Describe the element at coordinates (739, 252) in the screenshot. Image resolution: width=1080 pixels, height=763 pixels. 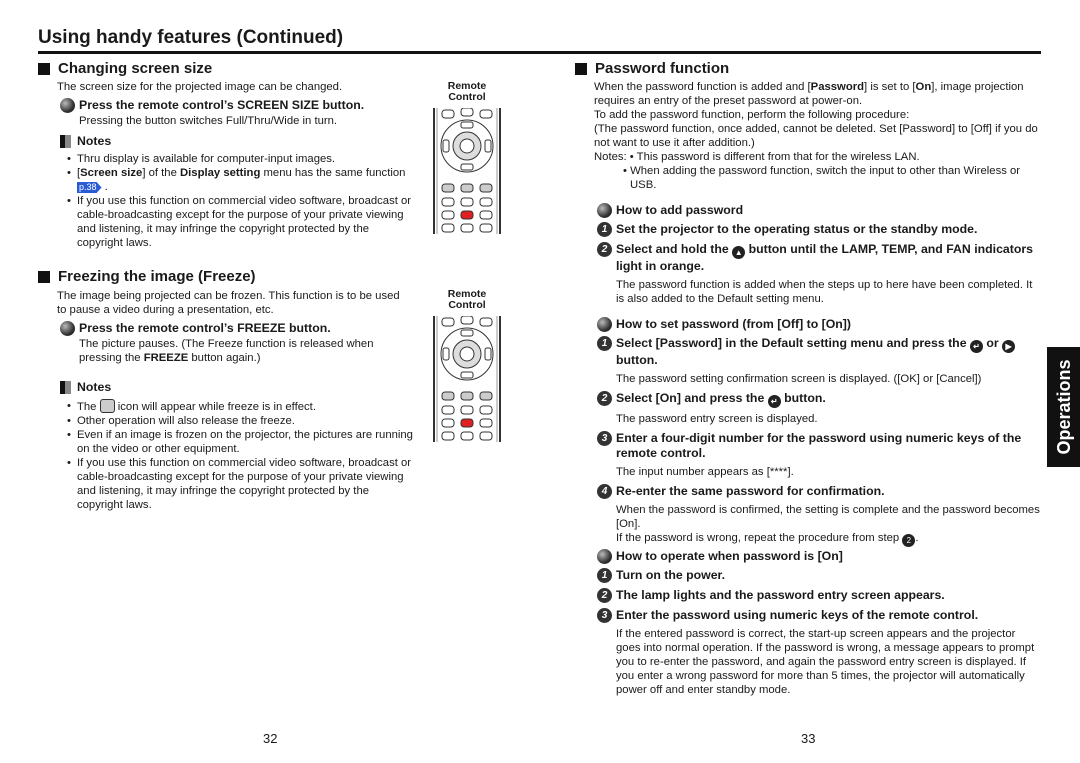
I see `up-button-icon: ▲` at that location.